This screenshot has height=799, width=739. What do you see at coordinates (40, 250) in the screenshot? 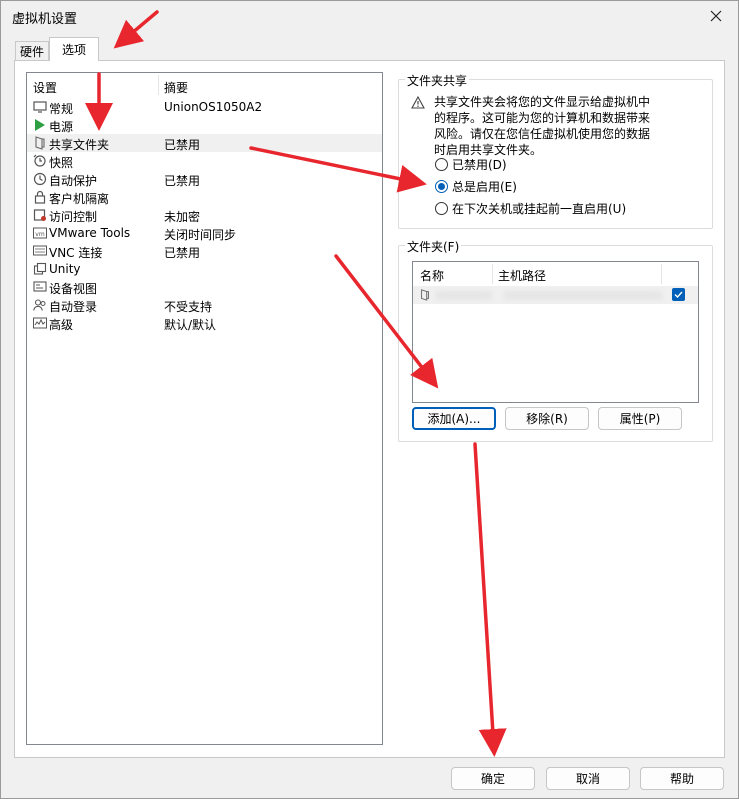
I see `vnc-icon` at bounding box center [40, 250].